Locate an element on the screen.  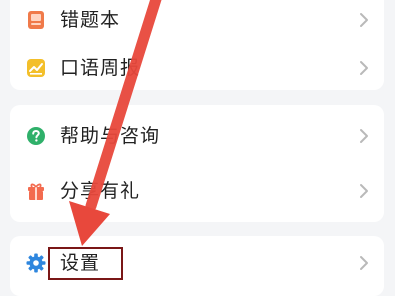
gear-icon is located at coordinates (36, 263).